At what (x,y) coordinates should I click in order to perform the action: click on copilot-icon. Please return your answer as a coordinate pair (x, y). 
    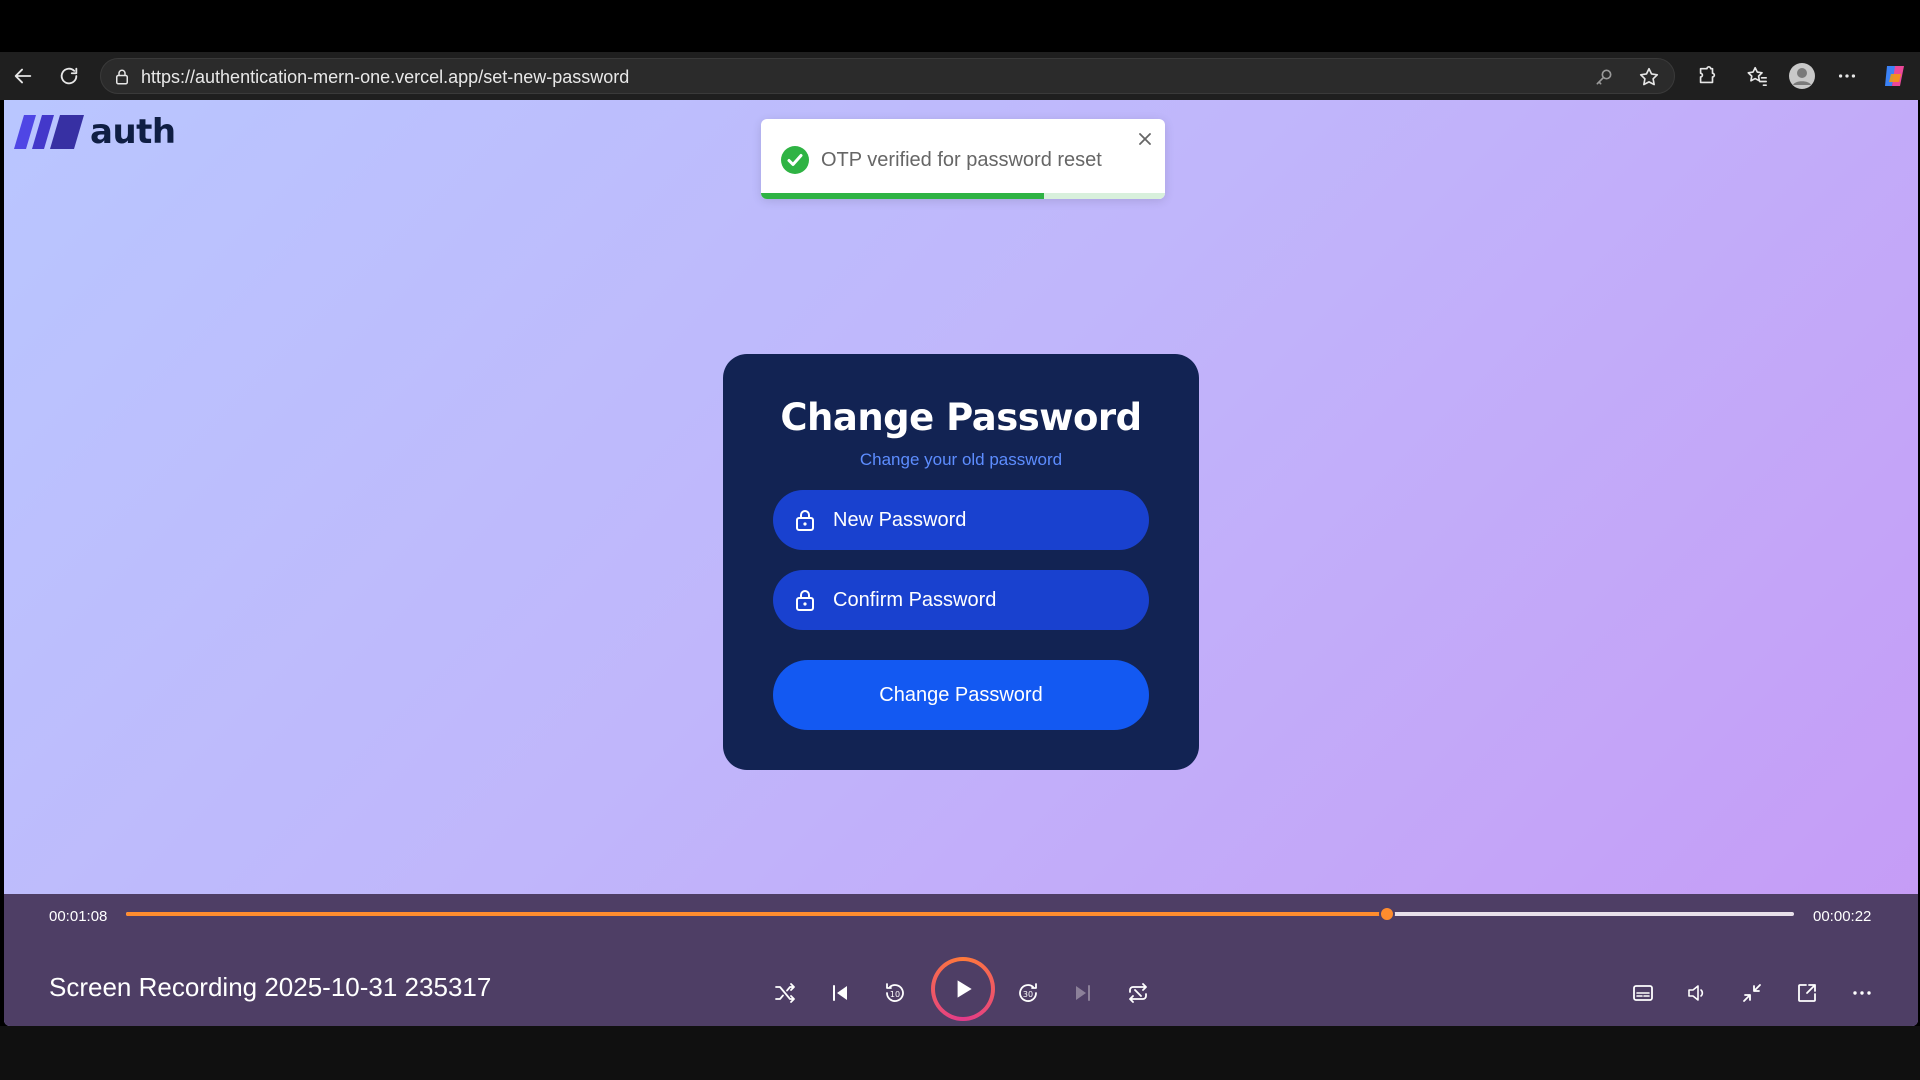
    Looking at the image, I should click on (1894, 76).